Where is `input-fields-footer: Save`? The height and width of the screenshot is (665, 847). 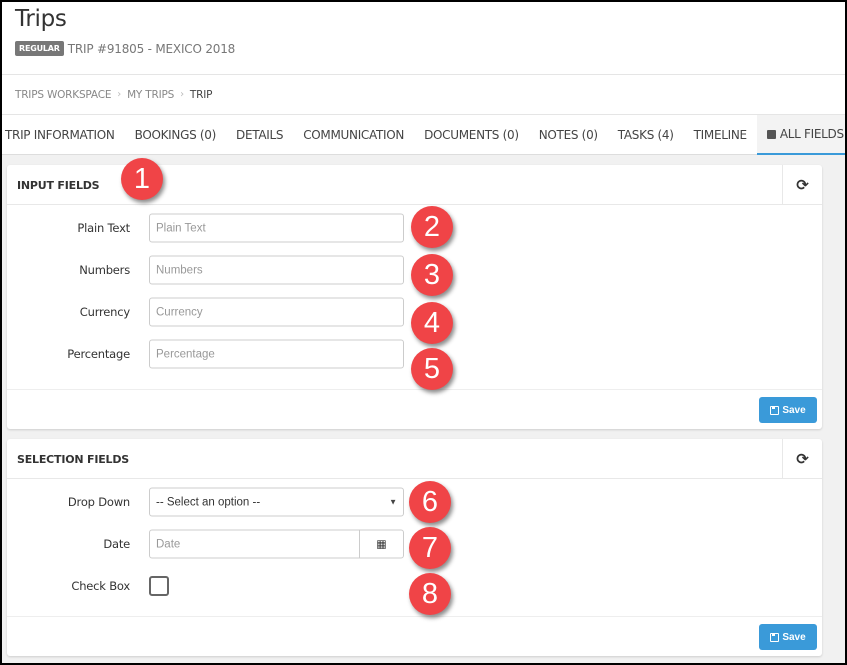 input-fields-footer: Save is located at coordinates (414, 409).